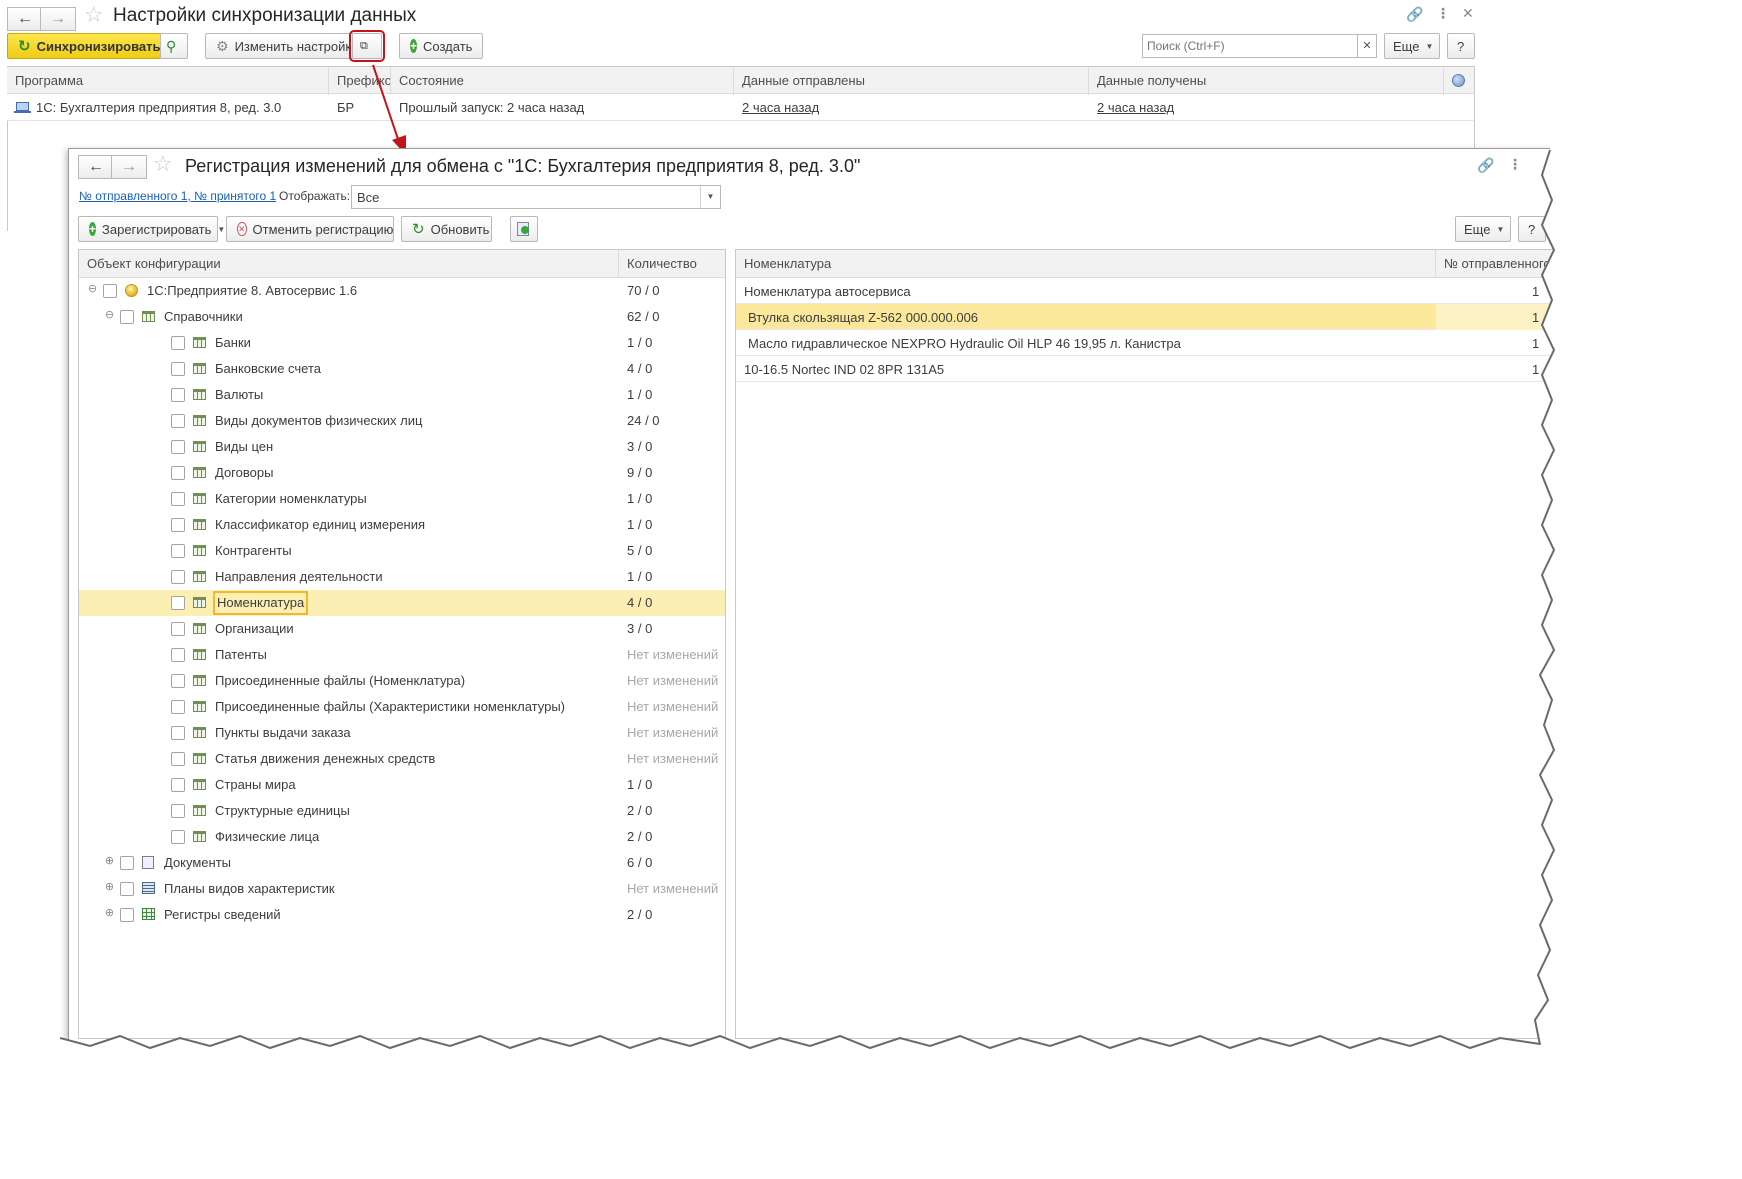  I want to click on inner-more-button: Еще ▼, so click(1483, 229).